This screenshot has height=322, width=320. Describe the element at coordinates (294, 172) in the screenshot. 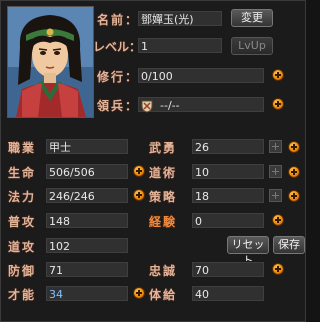

I see `sorcery-plus-icon` at that location.